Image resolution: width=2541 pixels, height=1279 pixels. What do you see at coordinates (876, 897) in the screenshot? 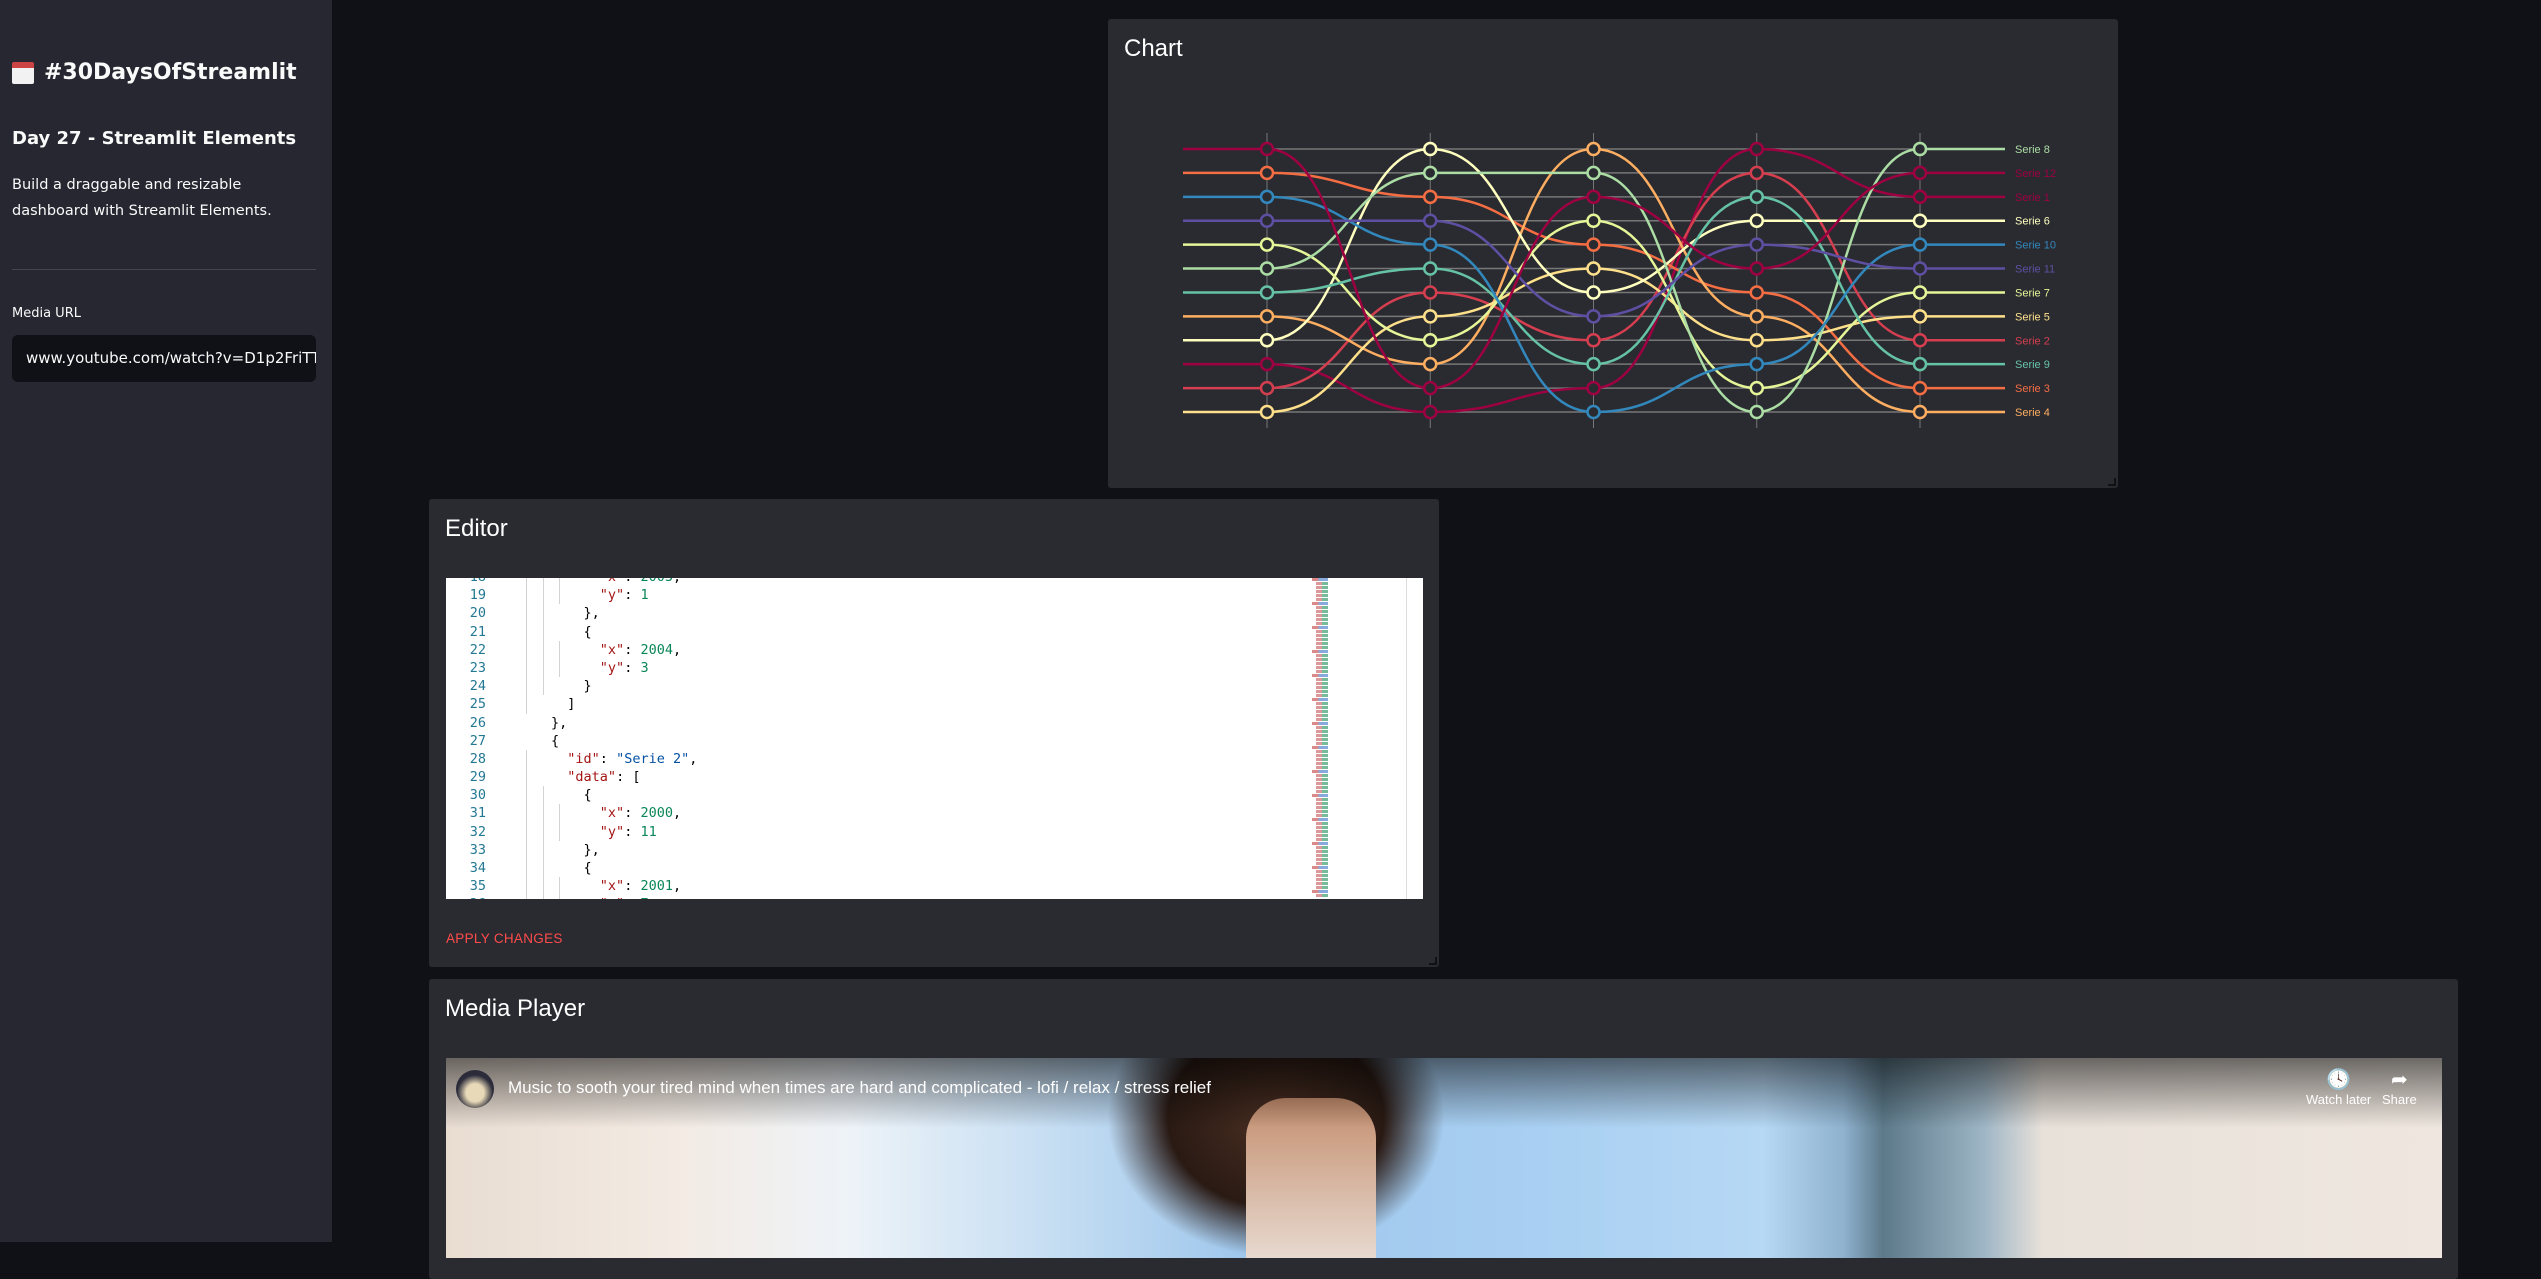
I see `code-line: 36 "y": 7` at bounding box center [876, 897].